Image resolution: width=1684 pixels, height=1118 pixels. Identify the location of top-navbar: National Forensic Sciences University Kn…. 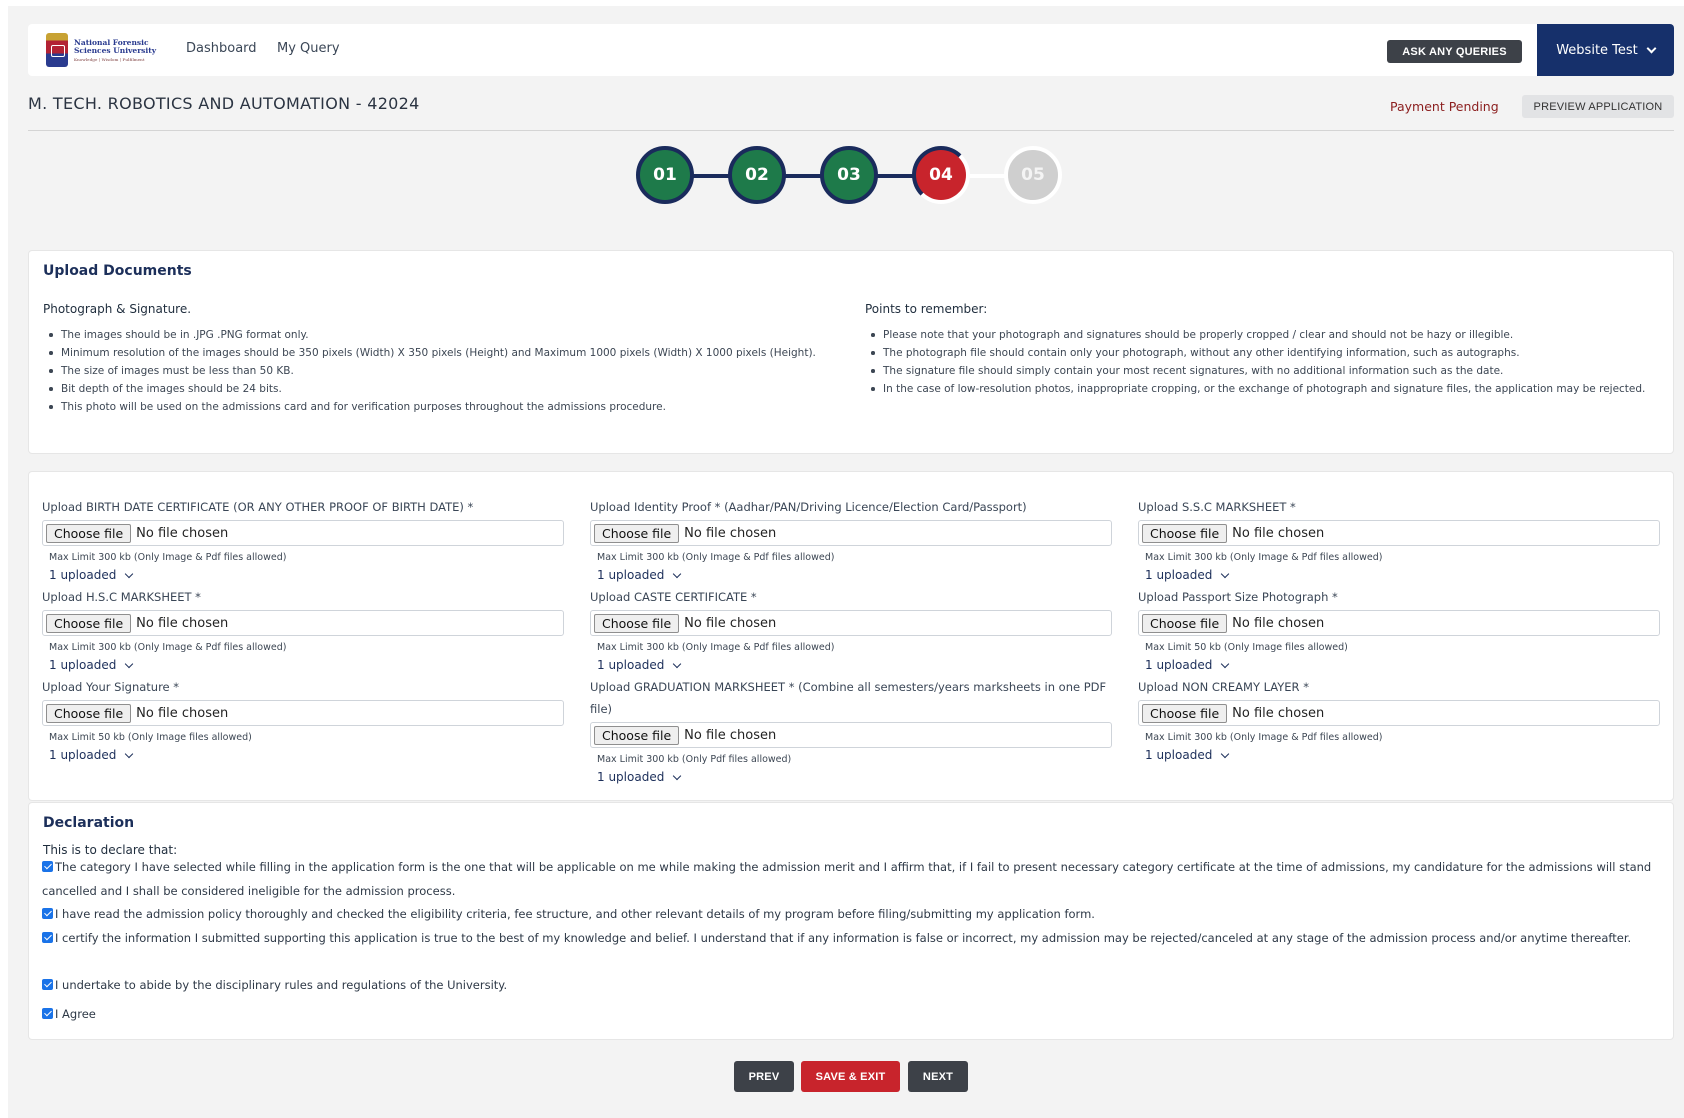
(851, 50).